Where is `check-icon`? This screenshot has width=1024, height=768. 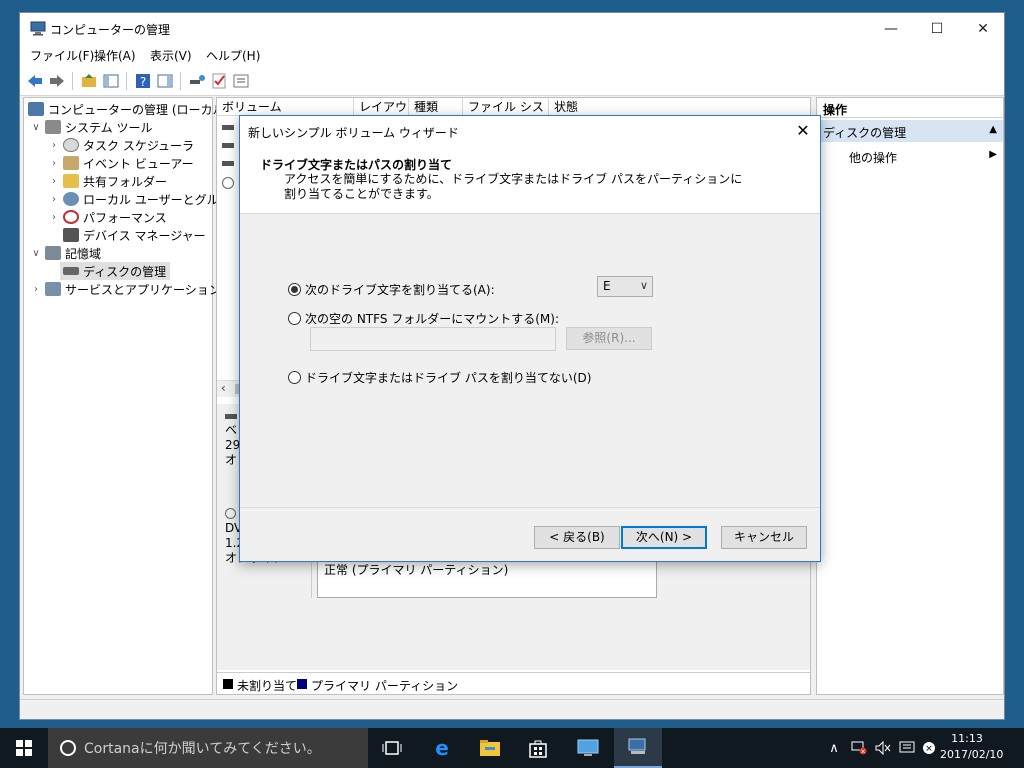
check-icon is located at coordinates (219, 81).